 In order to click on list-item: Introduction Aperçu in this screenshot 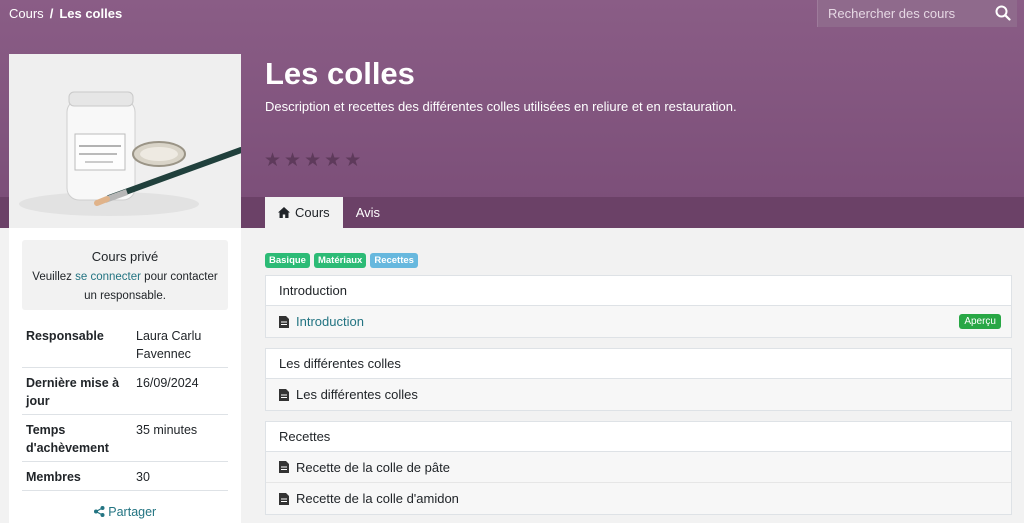, I will do `click(638, 321)`.